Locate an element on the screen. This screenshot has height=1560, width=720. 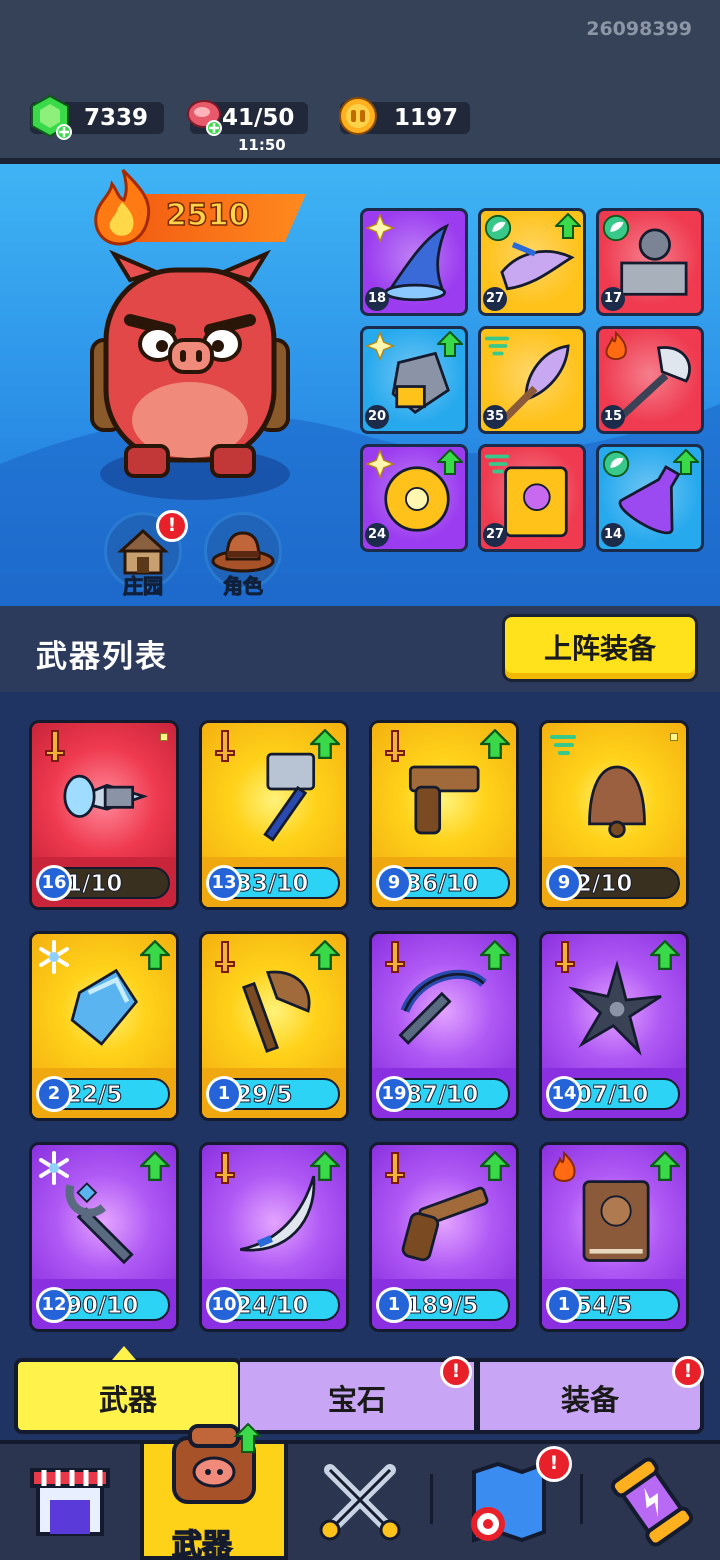
nav-weapons-label: 武器 is located at coordinates (202, 1543).